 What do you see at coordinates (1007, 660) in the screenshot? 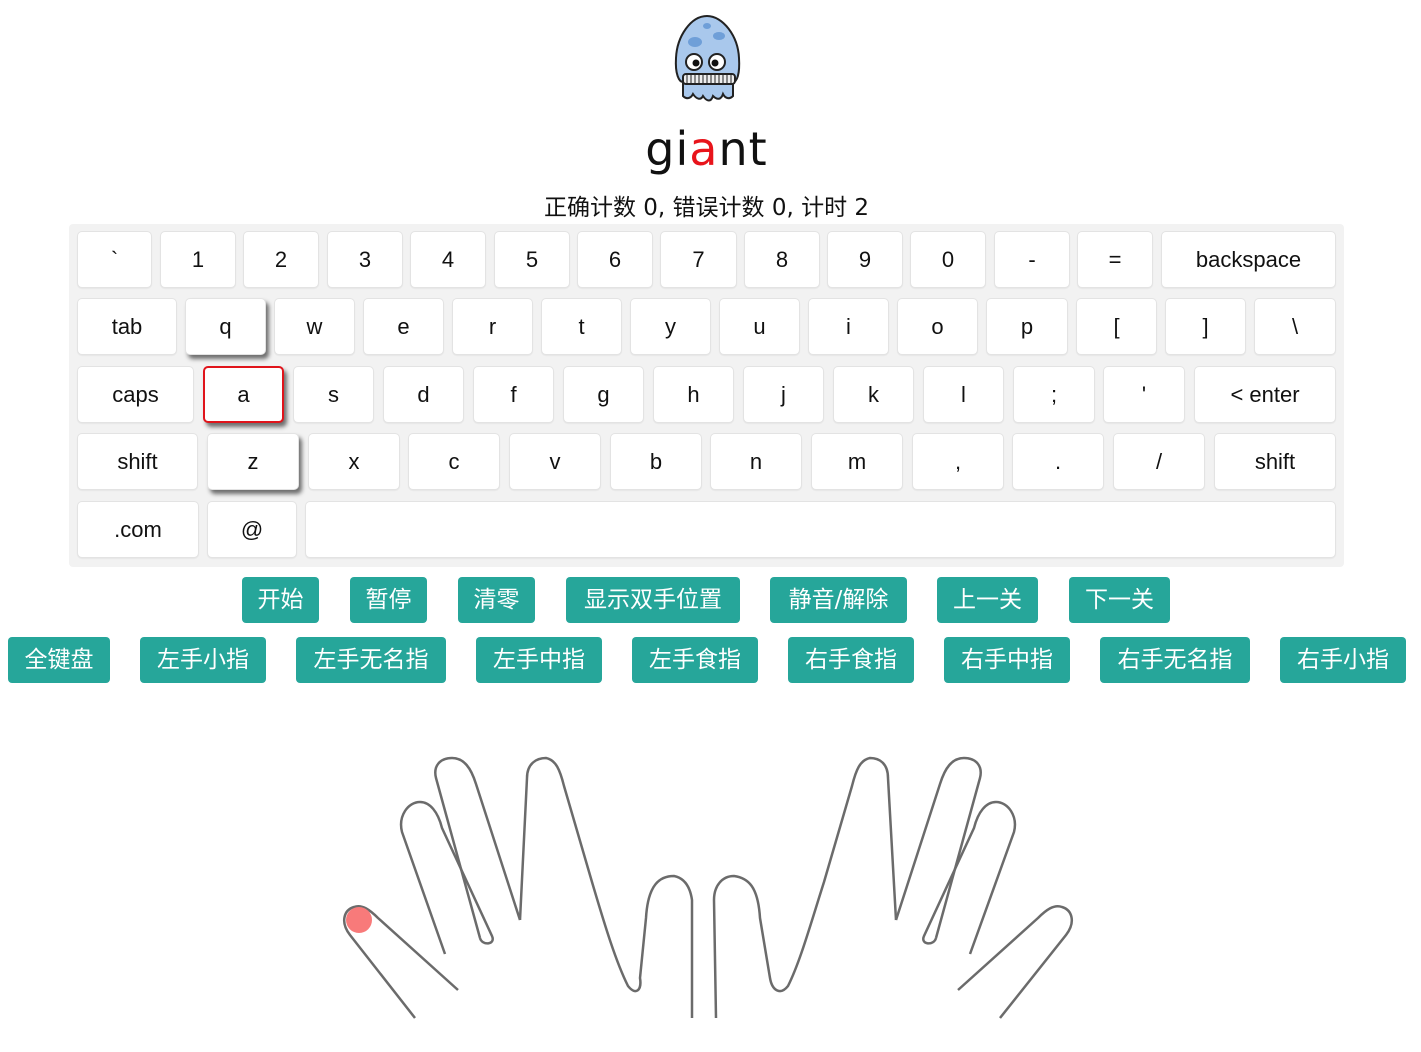
I see `right-middle-button: 右手中指` at bounding box center [1007, 660].